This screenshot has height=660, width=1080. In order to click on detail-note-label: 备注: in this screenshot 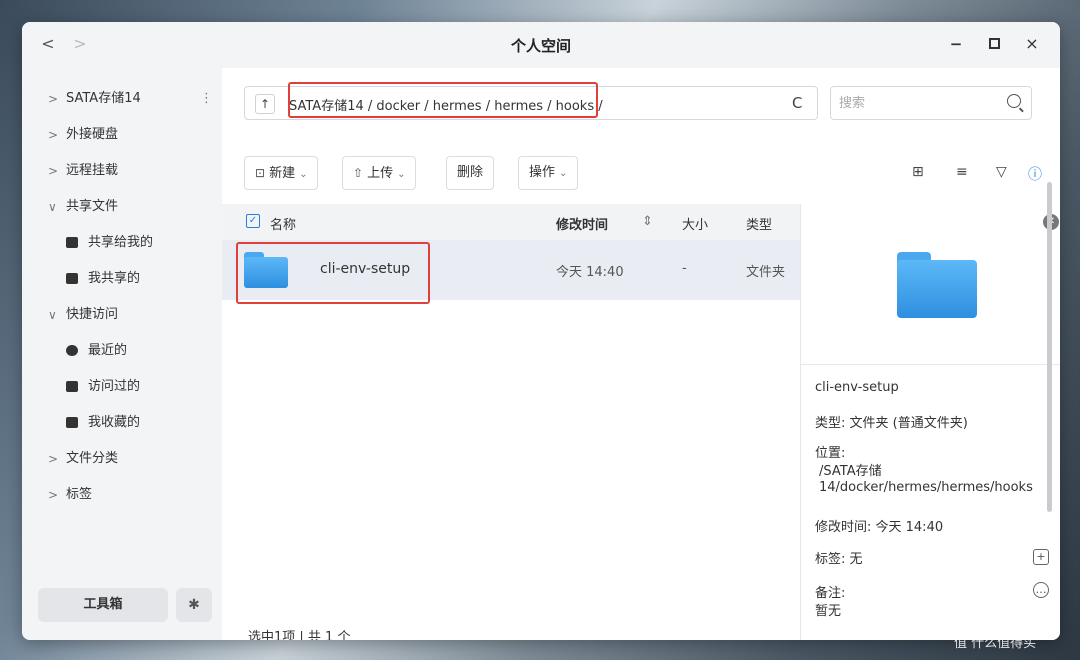, I will do `click(830, 593)`.